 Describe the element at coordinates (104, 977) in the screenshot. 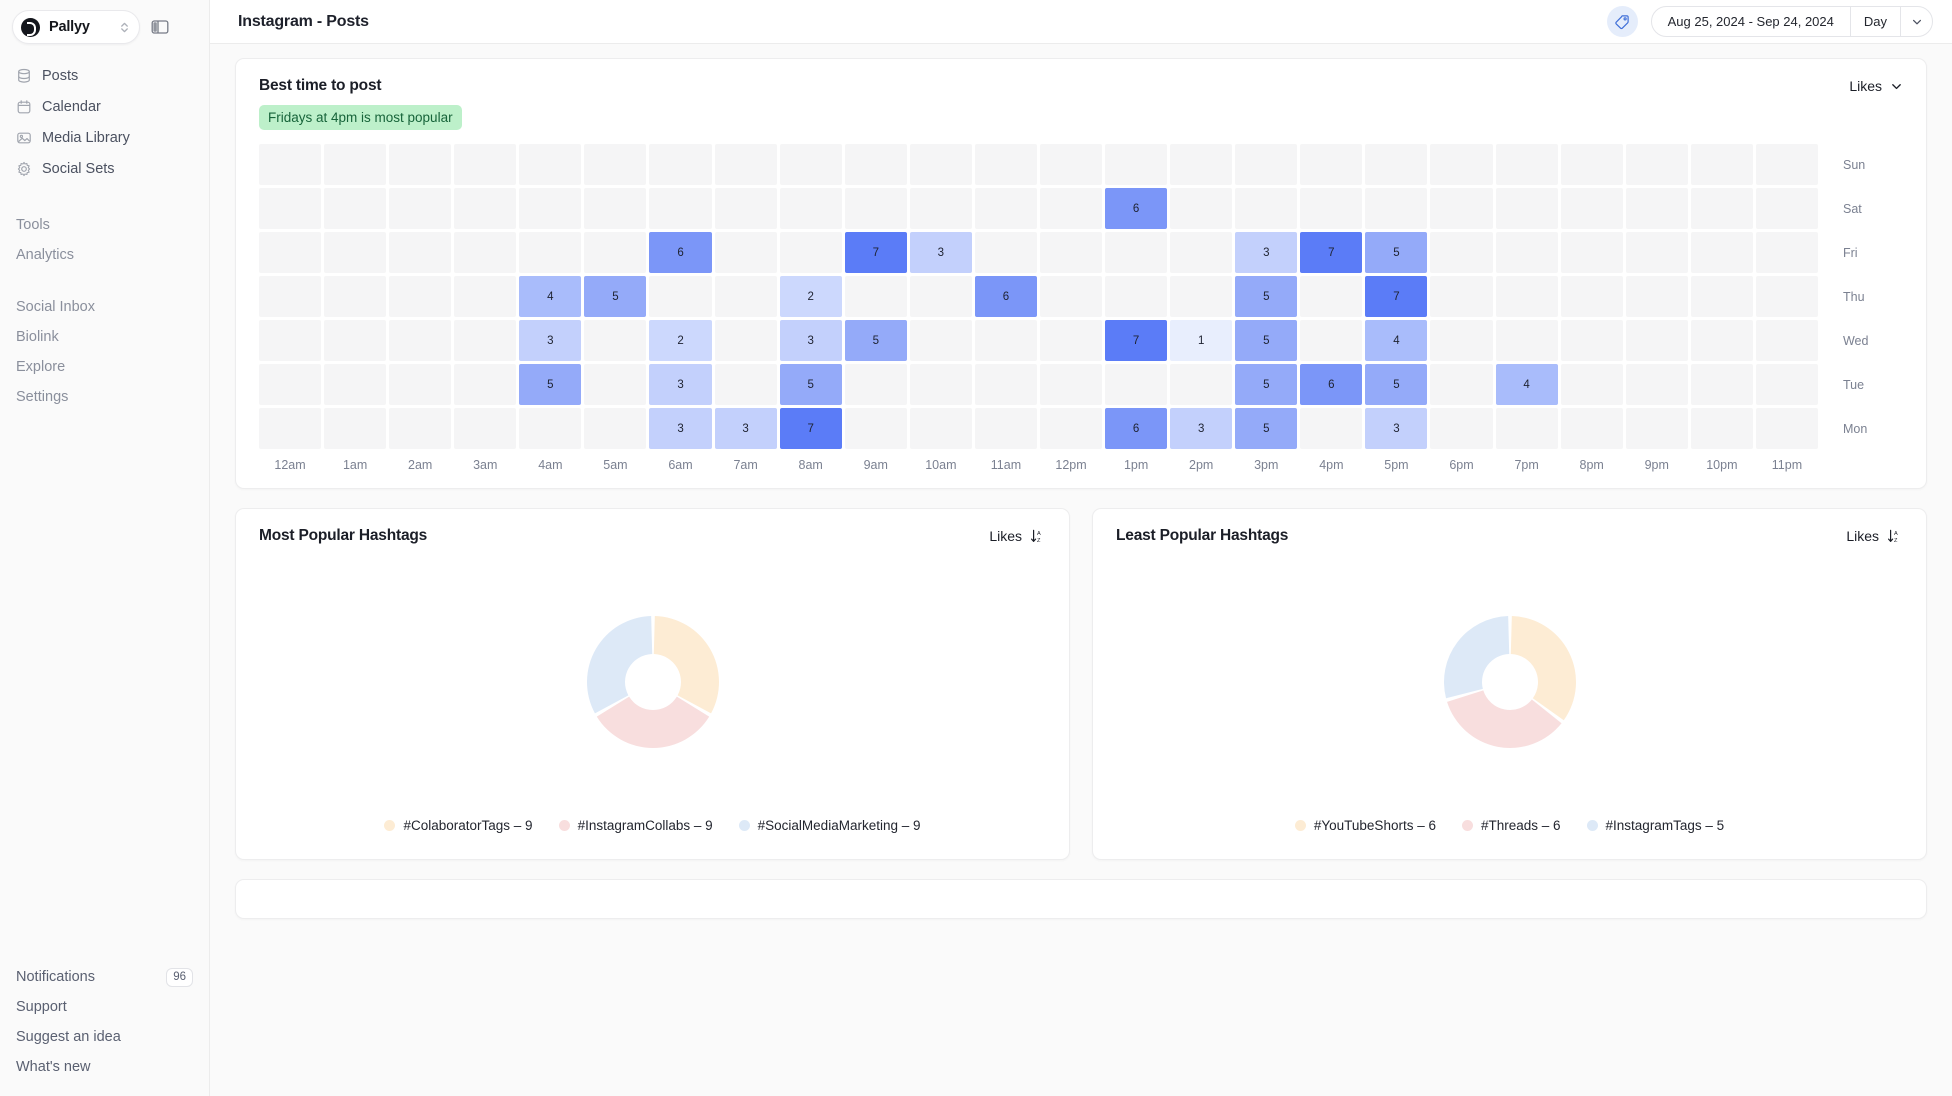

I see `sidebar-item-notifications: Notifications 96` at that location.